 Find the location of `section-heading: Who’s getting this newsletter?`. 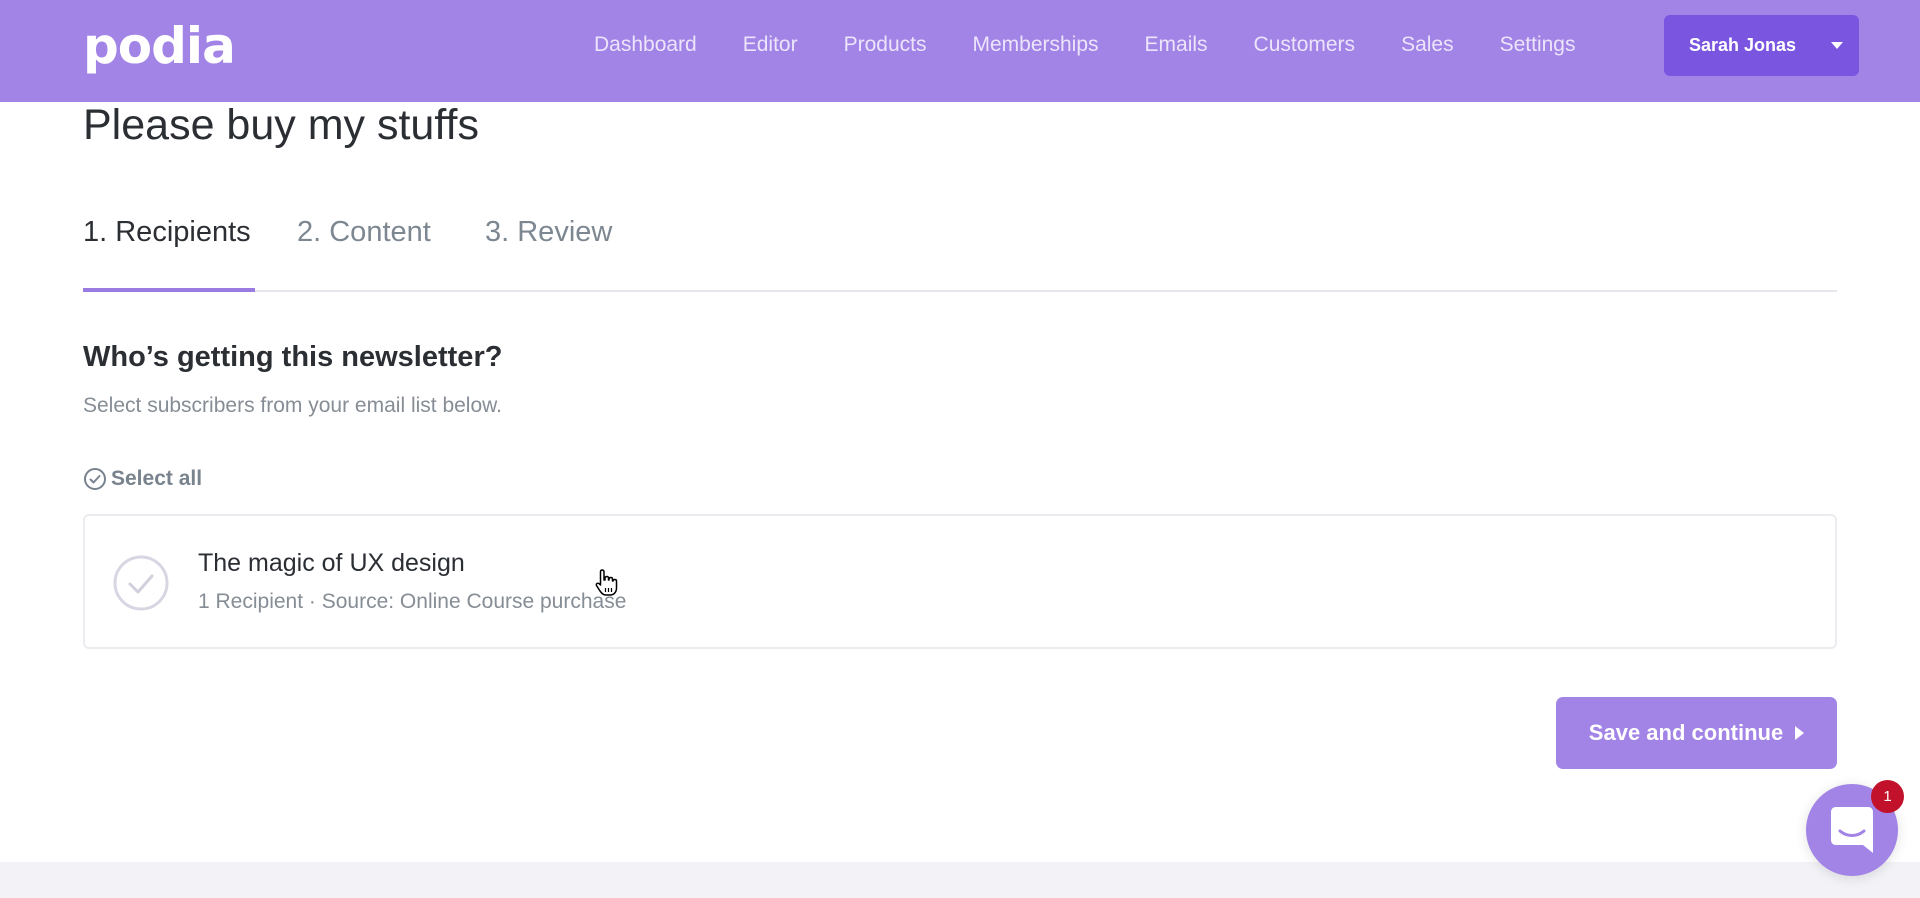

section-heading: Who’s getting this newsletter? is located at coordinates (293, 357).